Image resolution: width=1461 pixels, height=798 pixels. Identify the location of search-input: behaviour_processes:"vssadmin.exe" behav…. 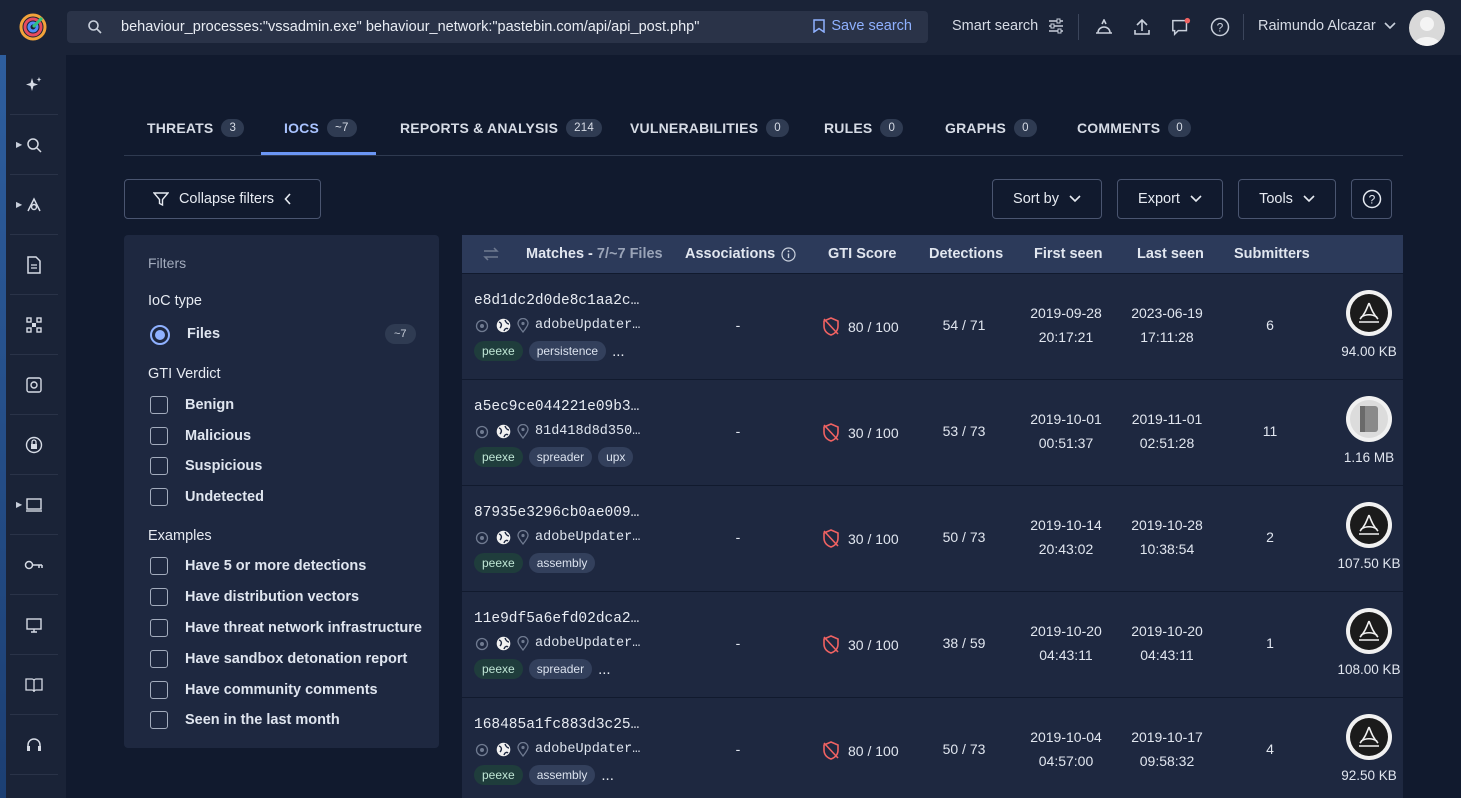
(410, 27).